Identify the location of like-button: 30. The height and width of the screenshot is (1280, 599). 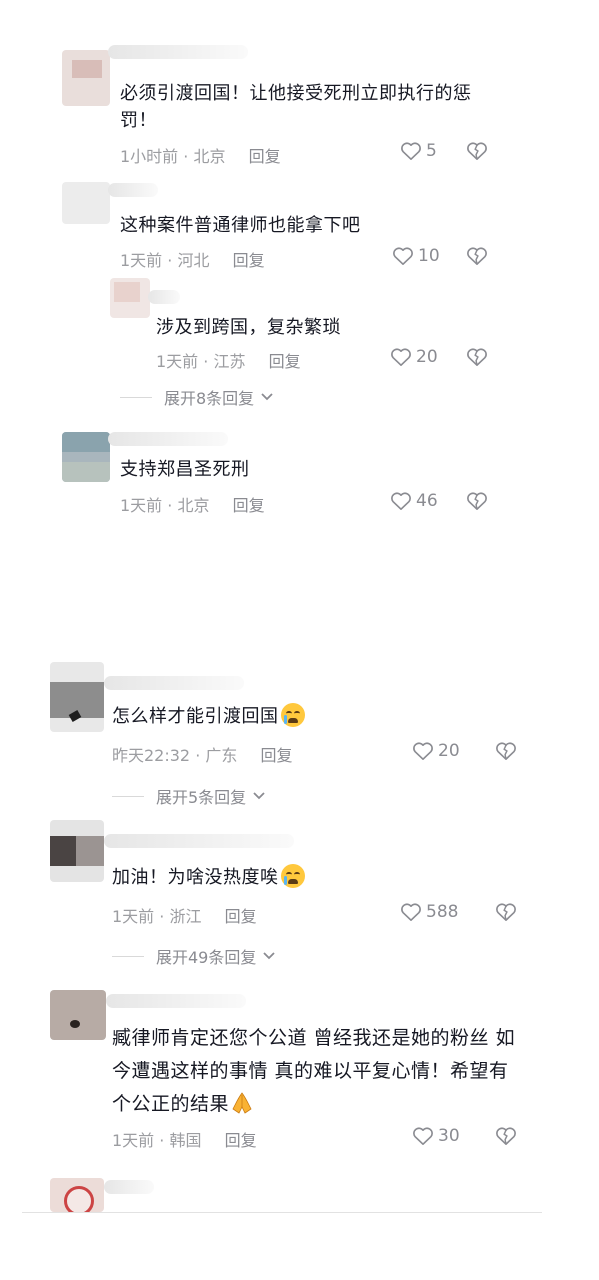
(436, 1136).